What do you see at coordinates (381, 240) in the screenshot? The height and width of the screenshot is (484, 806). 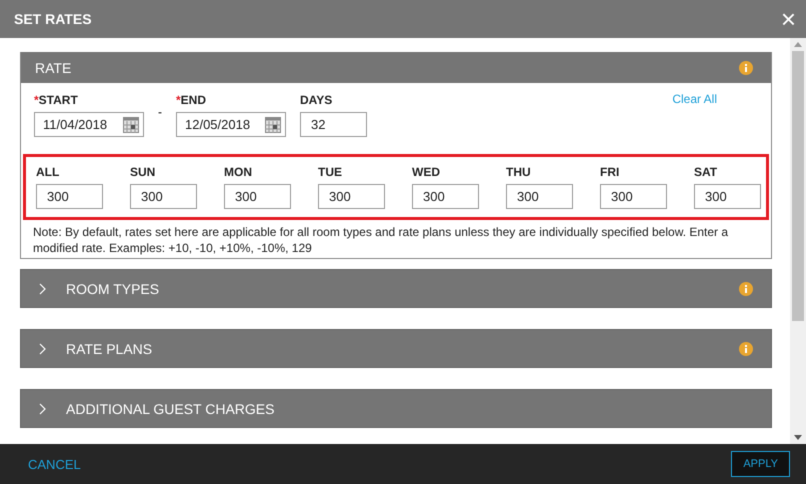 I see `note-text: Note: By default, rates set here are applicable for all room types and rate plans unless they are individually specified below. Enter a modified rate. Examples: +10, -10, +10%, -10%, 129` at bounding box center [381, 240].